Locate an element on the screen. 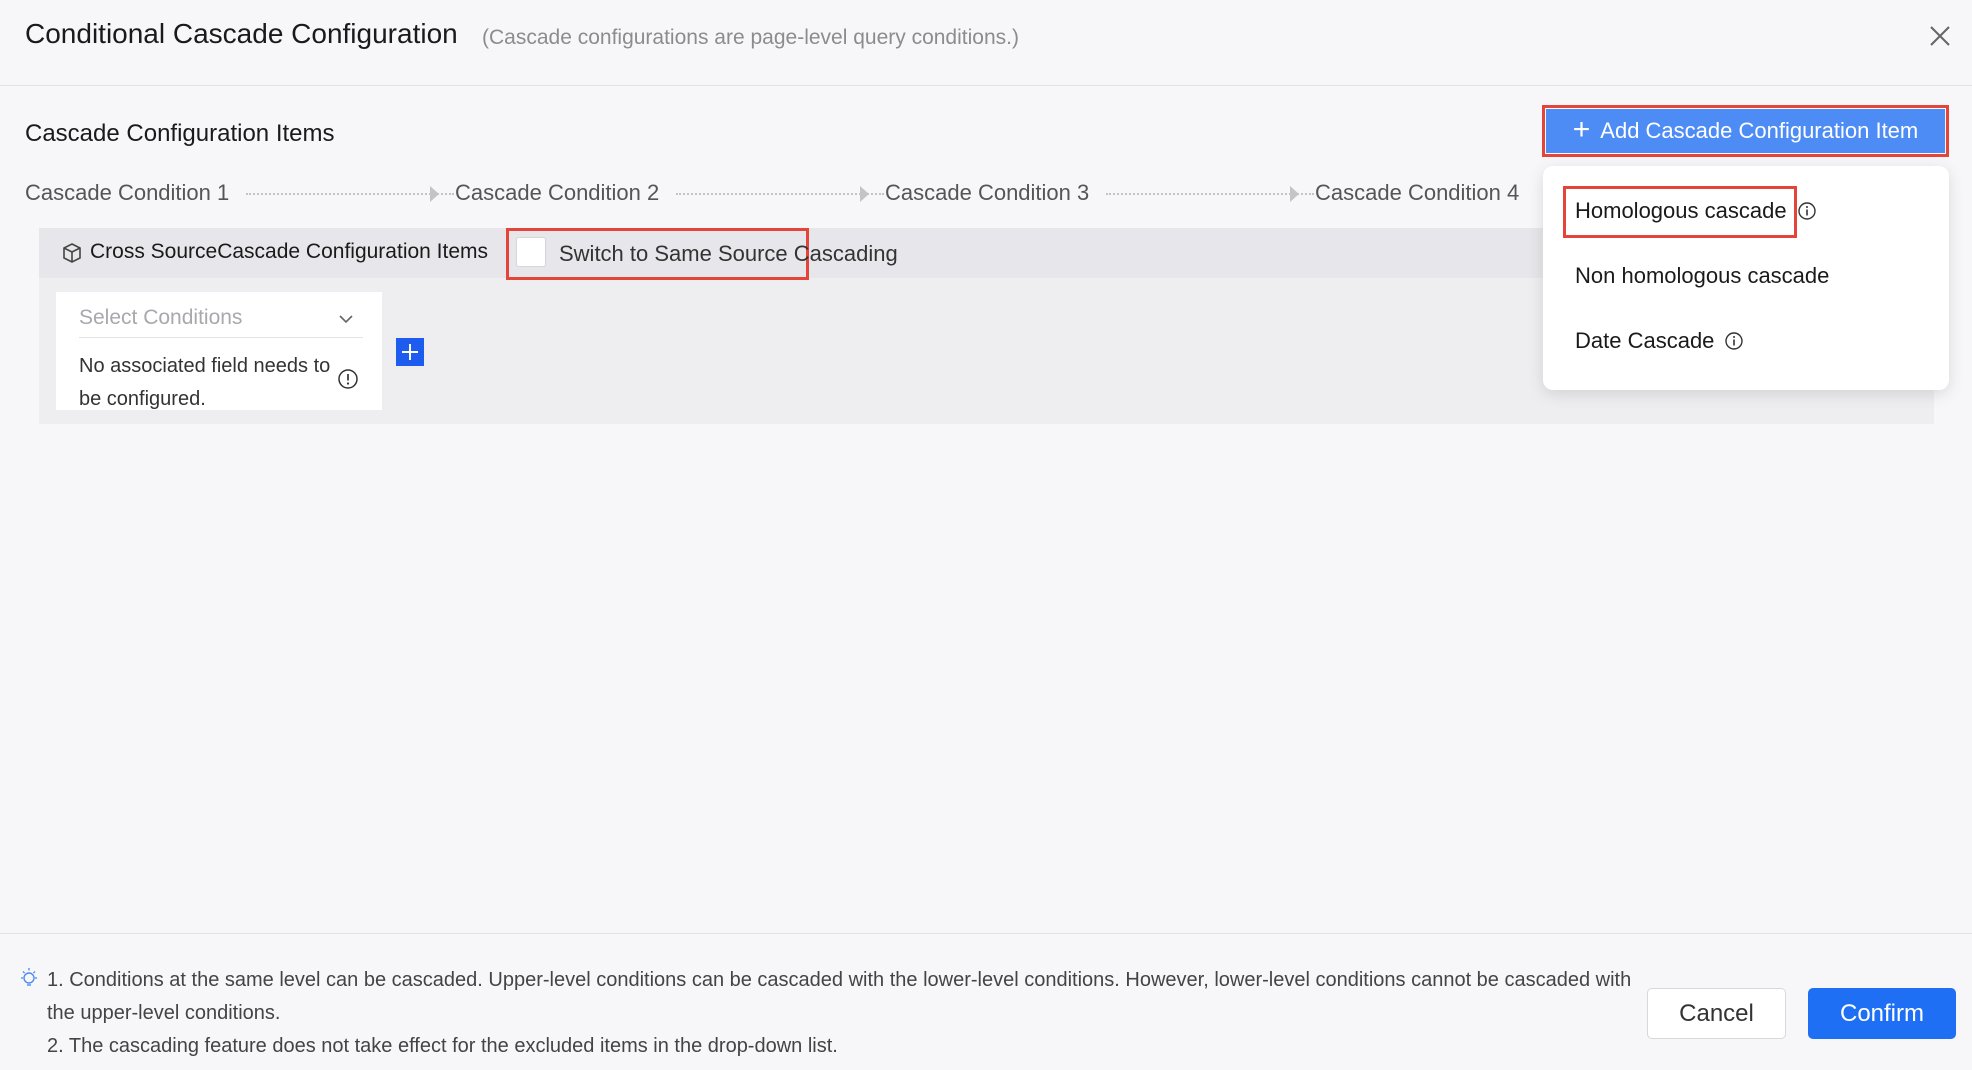 The image size is (1972, 1070). close-icon is located at coordinates (1940, 36).